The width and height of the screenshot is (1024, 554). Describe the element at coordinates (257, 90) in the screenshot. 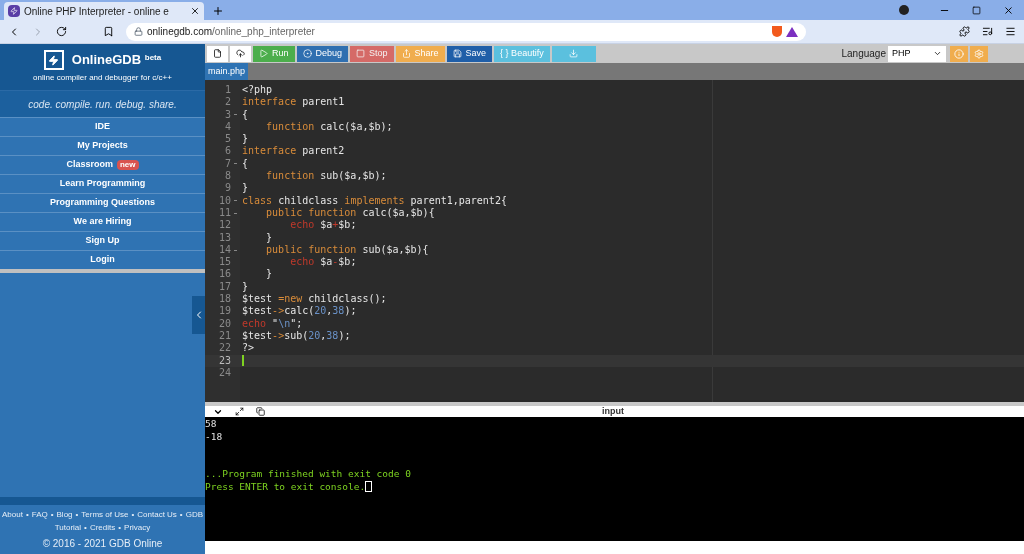

I see `code-line: <?php` at that location.